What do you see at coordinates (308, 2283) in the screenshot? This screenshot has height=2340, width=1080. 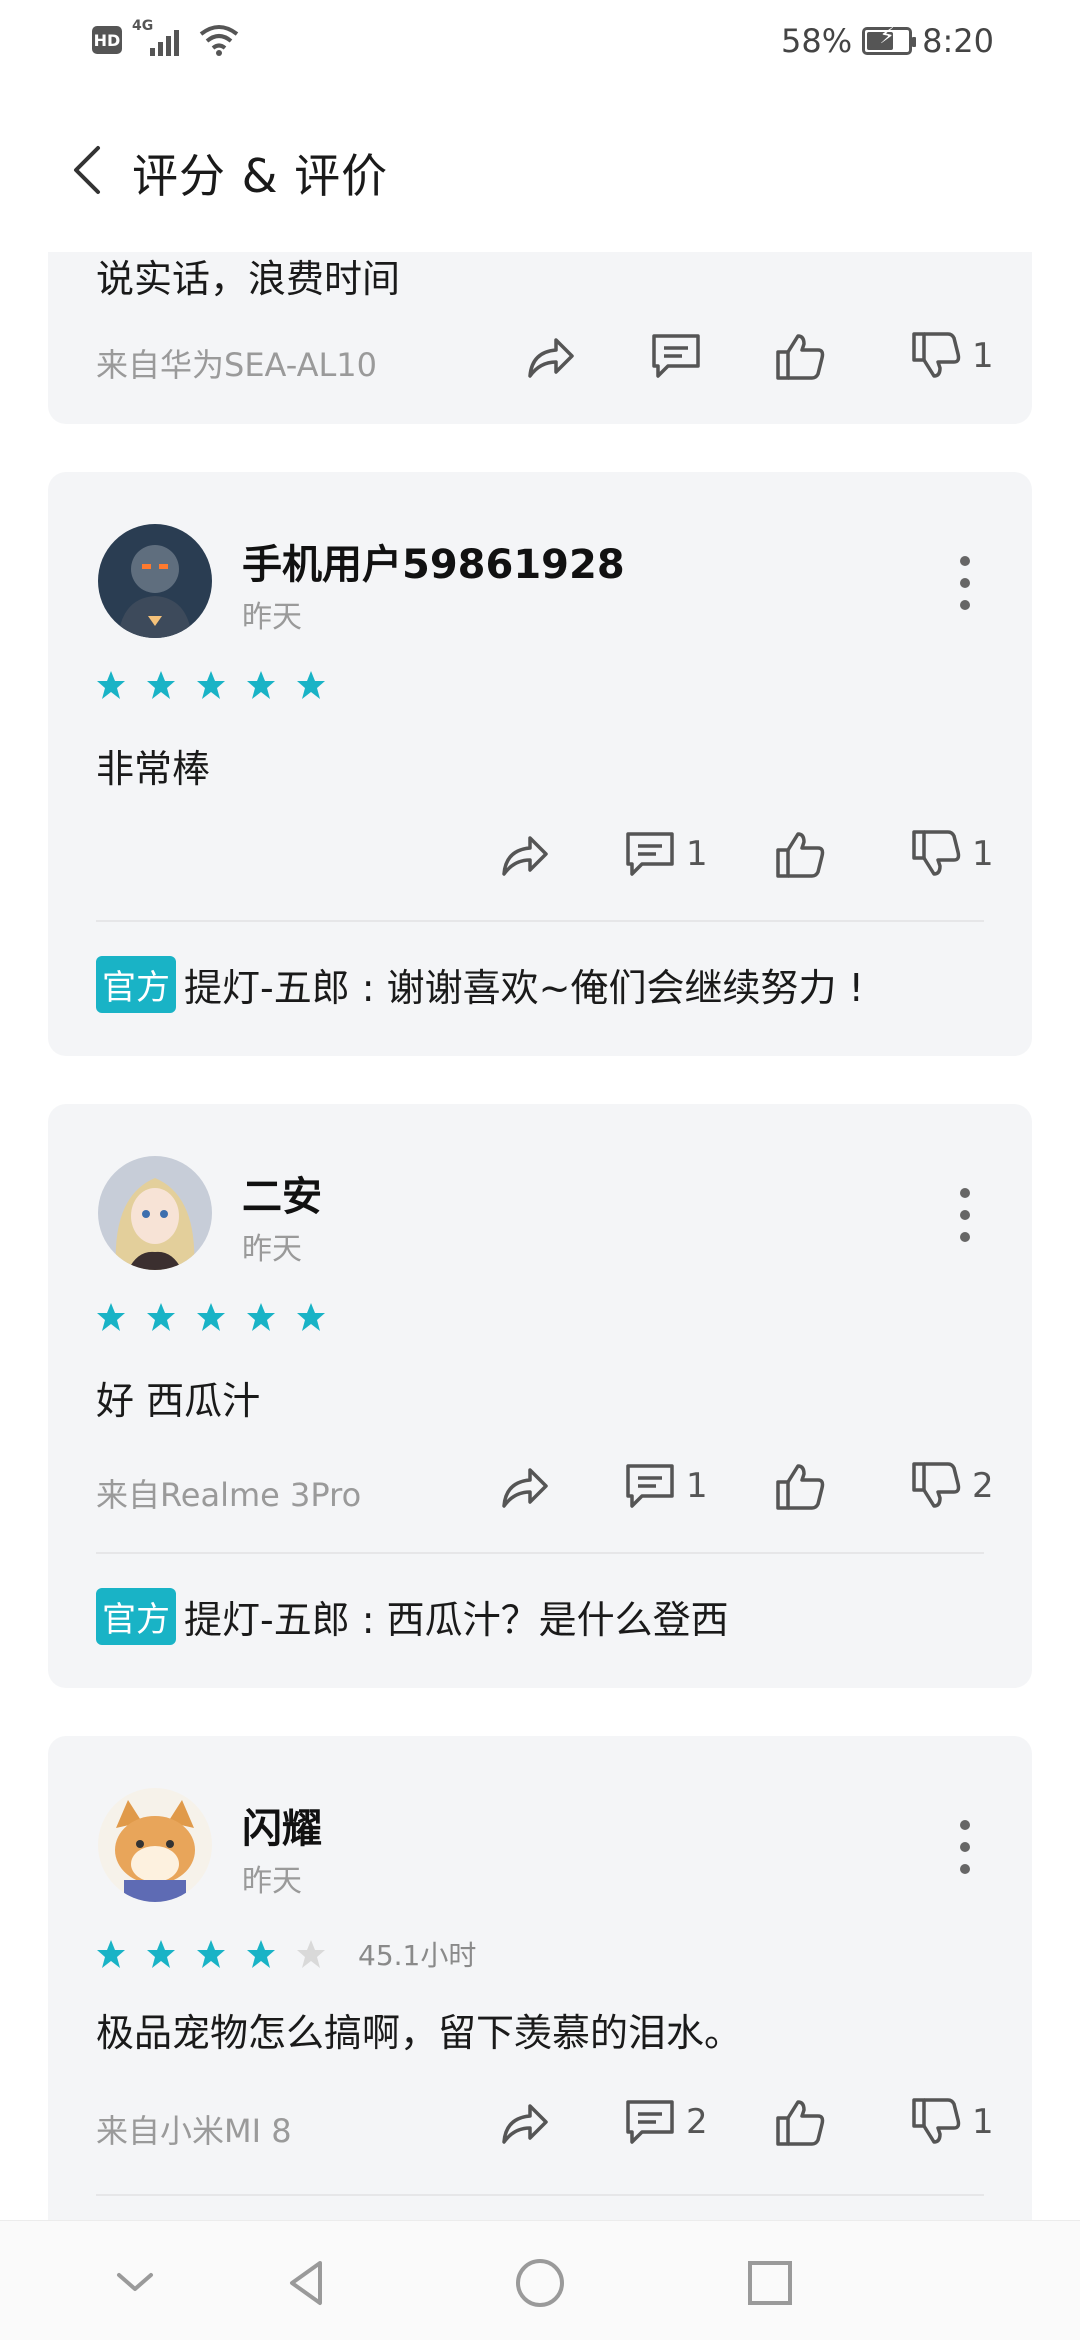 I see `back-nav-icon` at bounding box center [308, 2283].